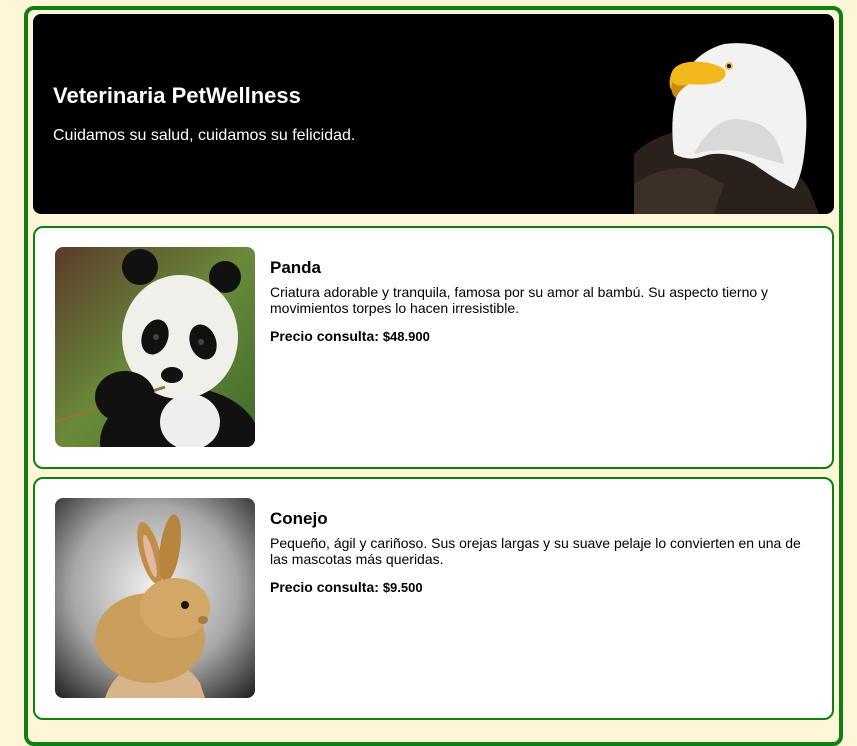 The width and height of the screenshot is (857, 746). I want to click on rabbit-image, so click(155, 598).